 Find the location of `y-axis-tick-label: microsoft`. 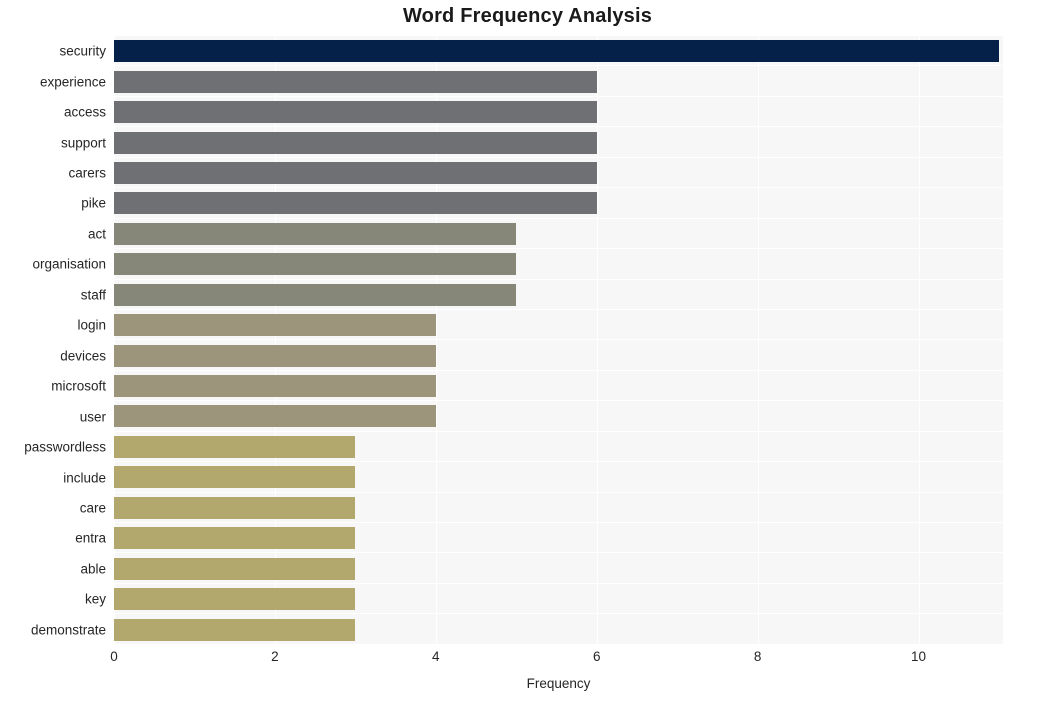

y-axis-tick-label: microsoft is located at coordinates (78, 386).